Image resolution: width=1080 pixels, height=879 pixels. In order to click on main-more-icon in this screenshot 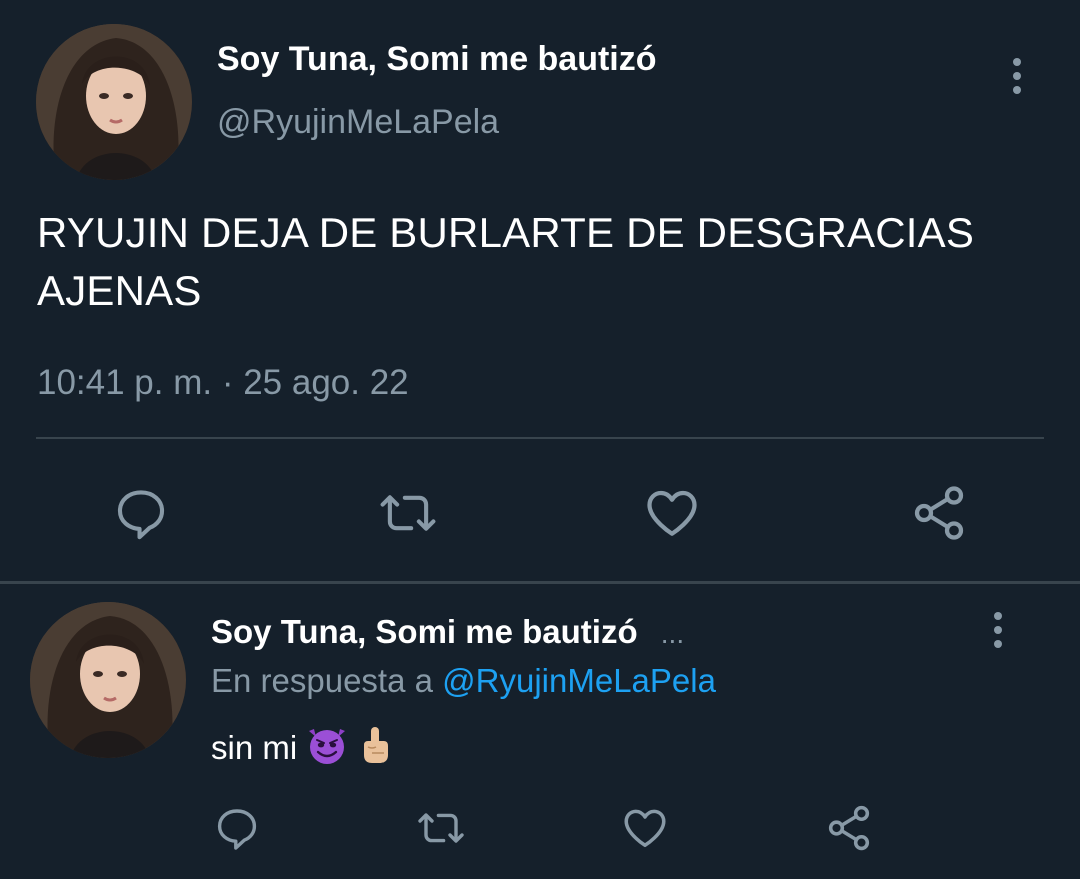, I will do `click(1017, 76)`.